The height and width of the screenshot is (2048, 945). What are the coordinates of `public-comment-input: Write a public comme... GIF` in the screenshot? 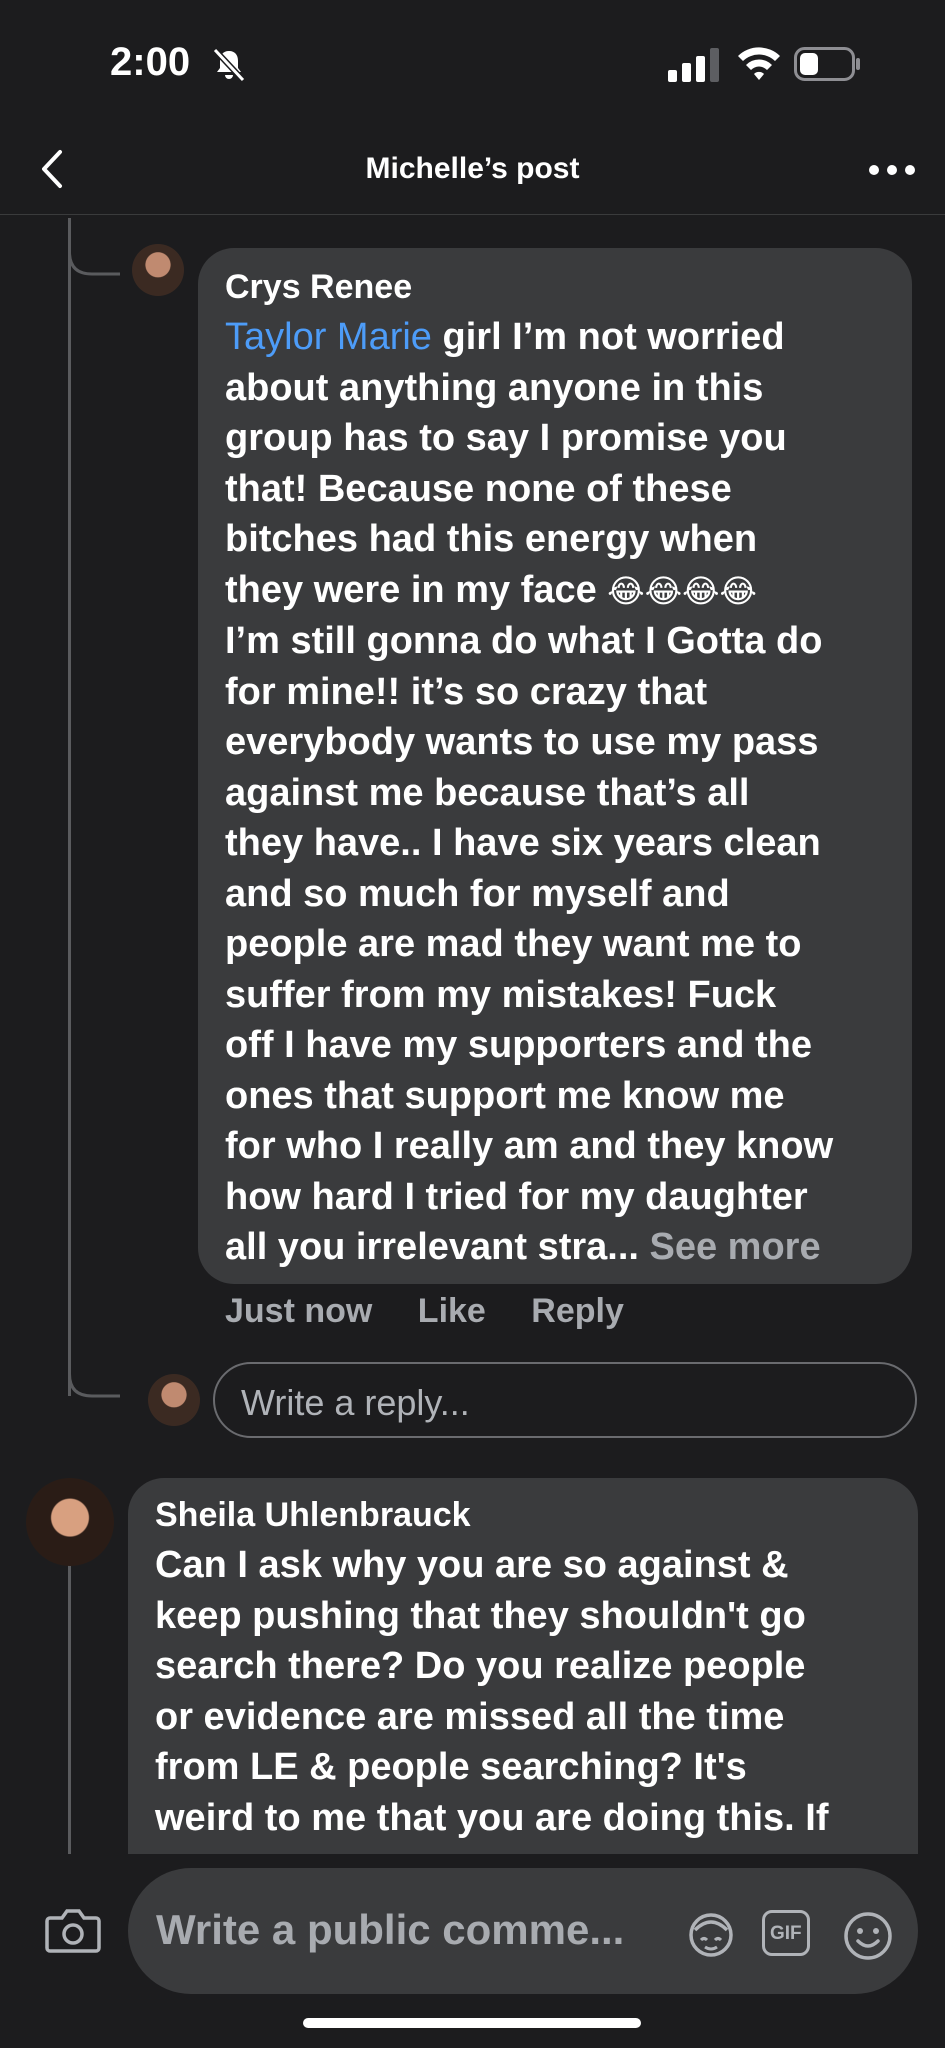 It's located at (523, 1931).